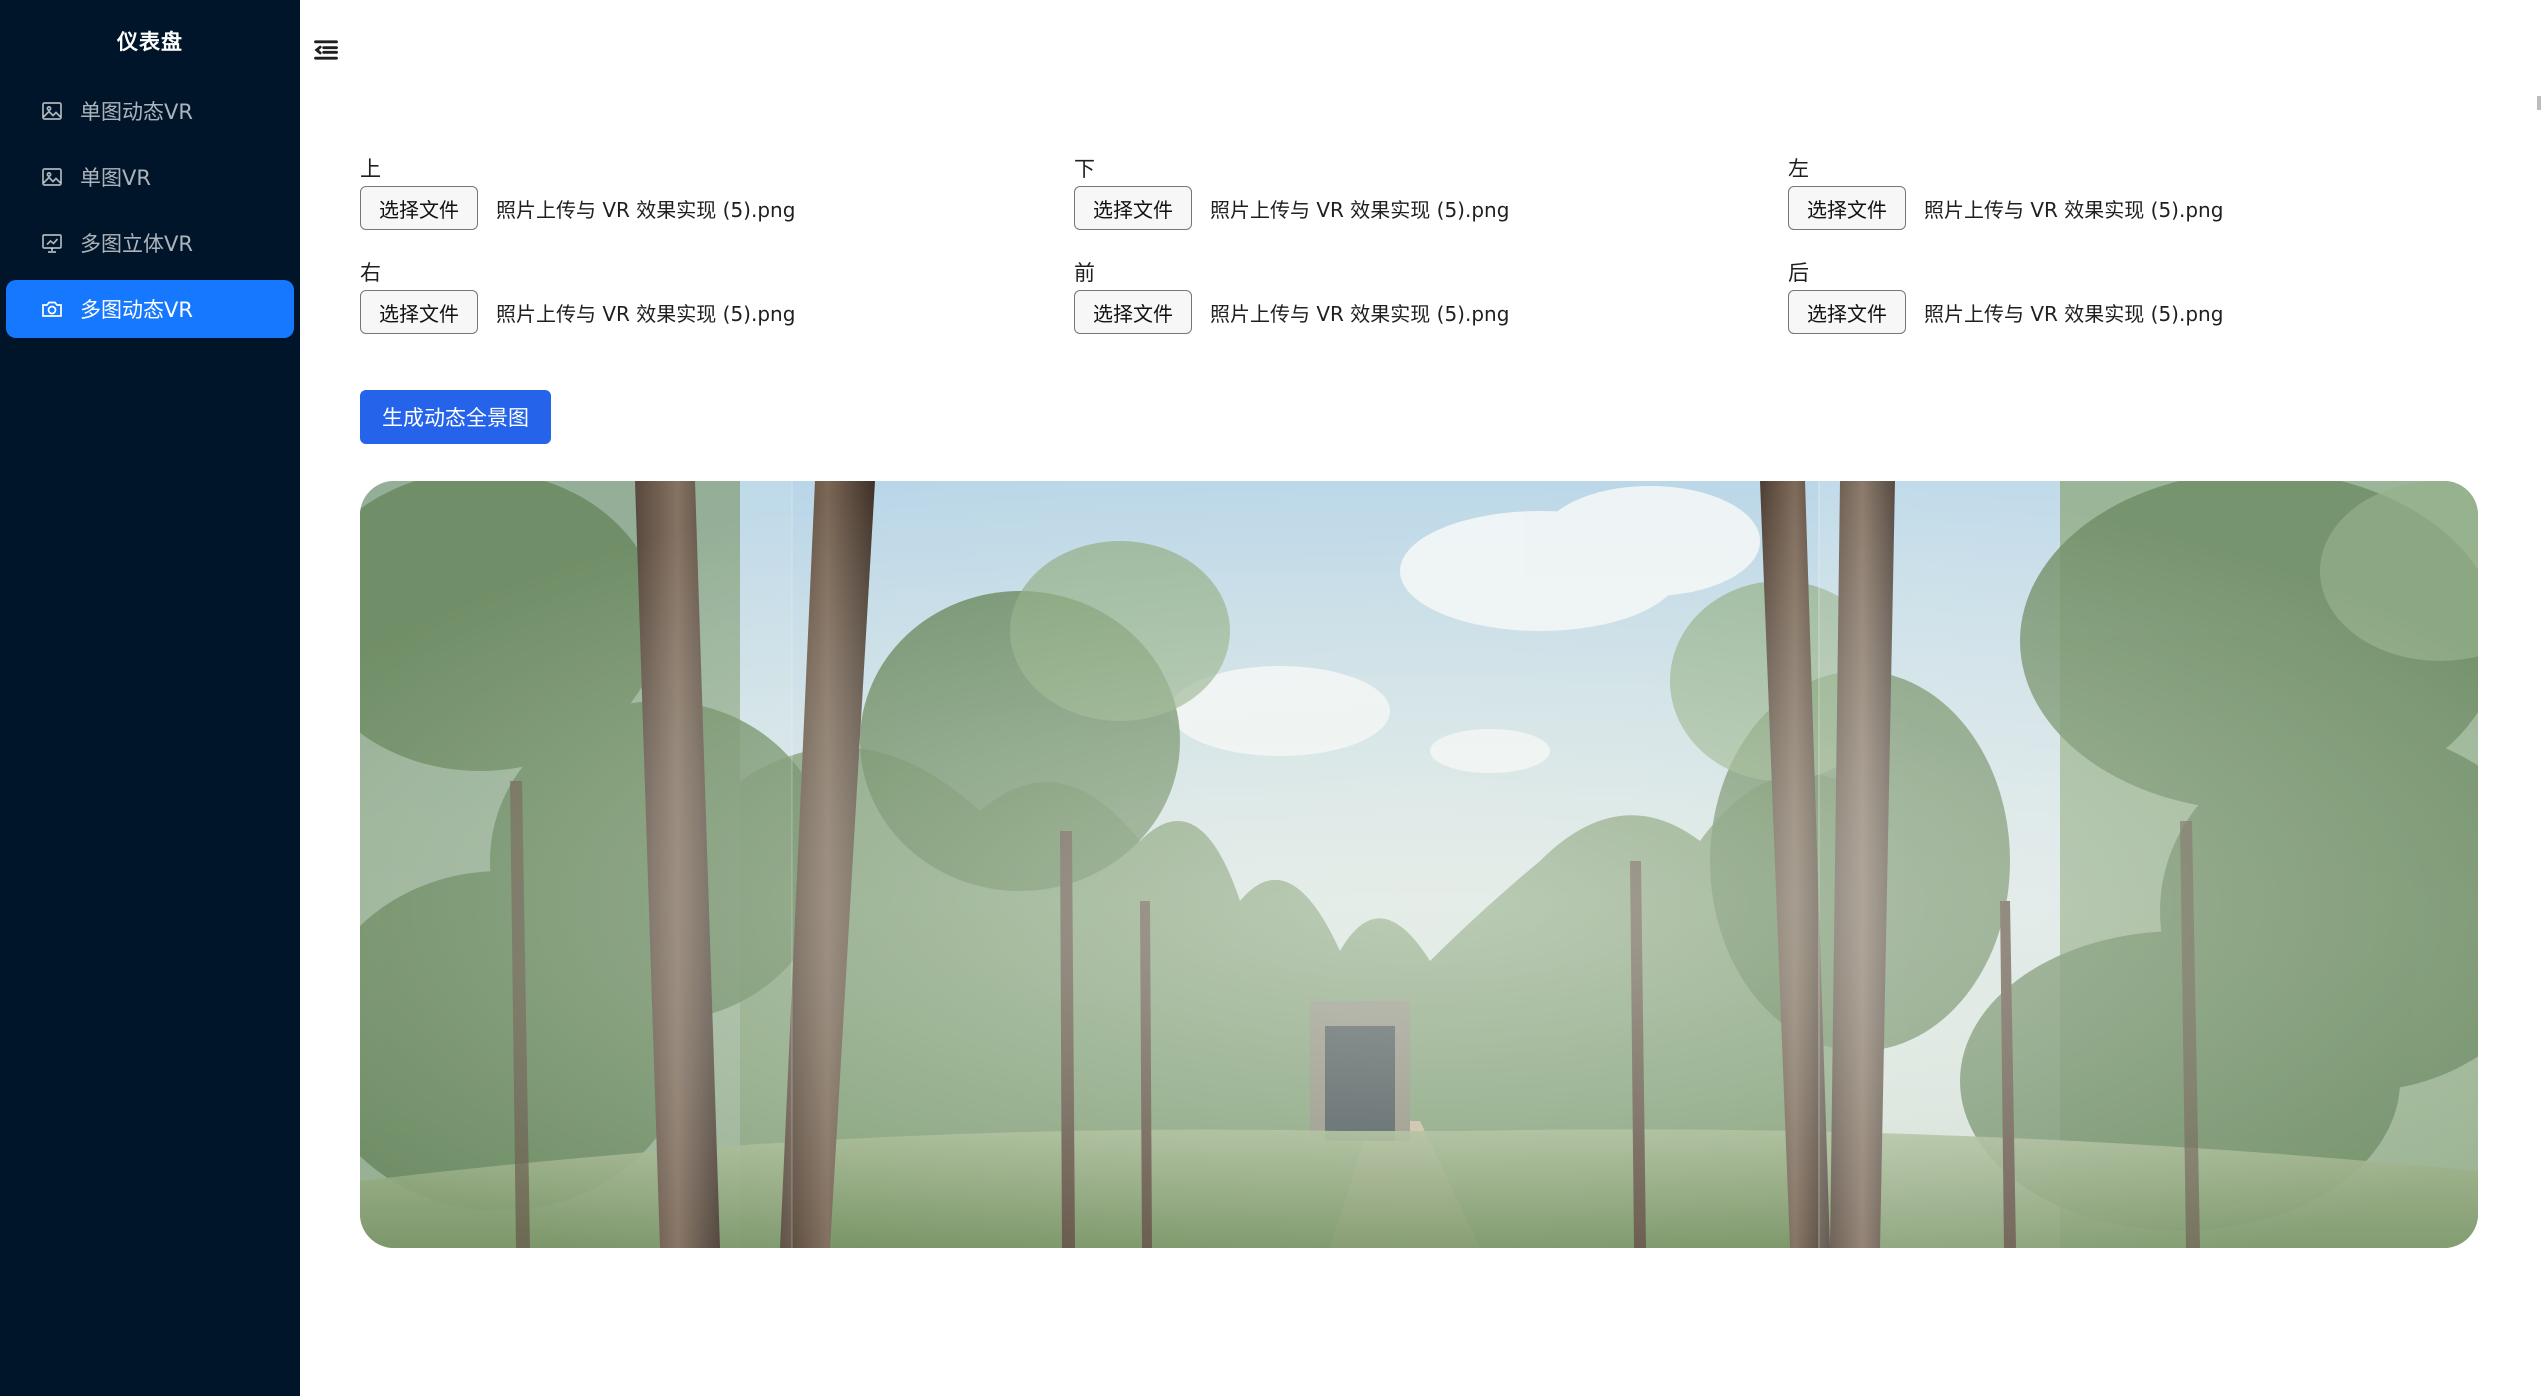  I want to click on sidebar-item-single-dynamic-vr: 单图动态VR, so click(150, 111).